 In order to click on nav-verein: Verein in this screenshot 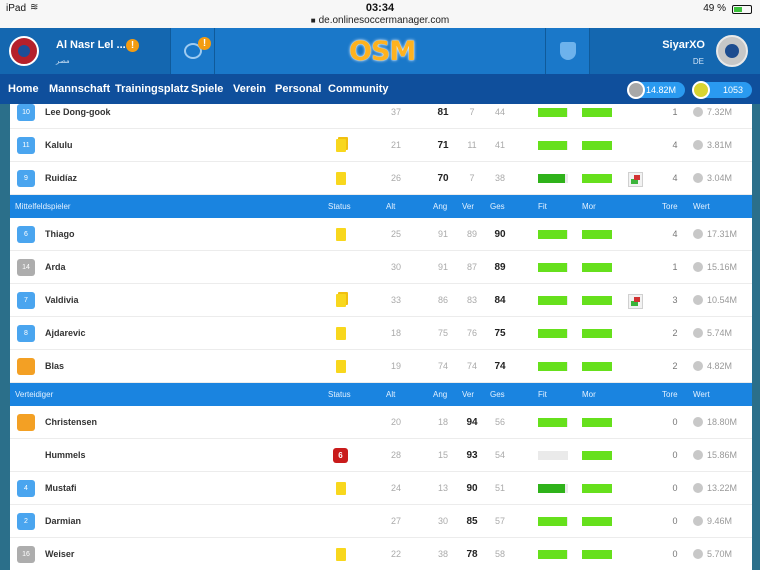, I will do `click(249, 89)`.